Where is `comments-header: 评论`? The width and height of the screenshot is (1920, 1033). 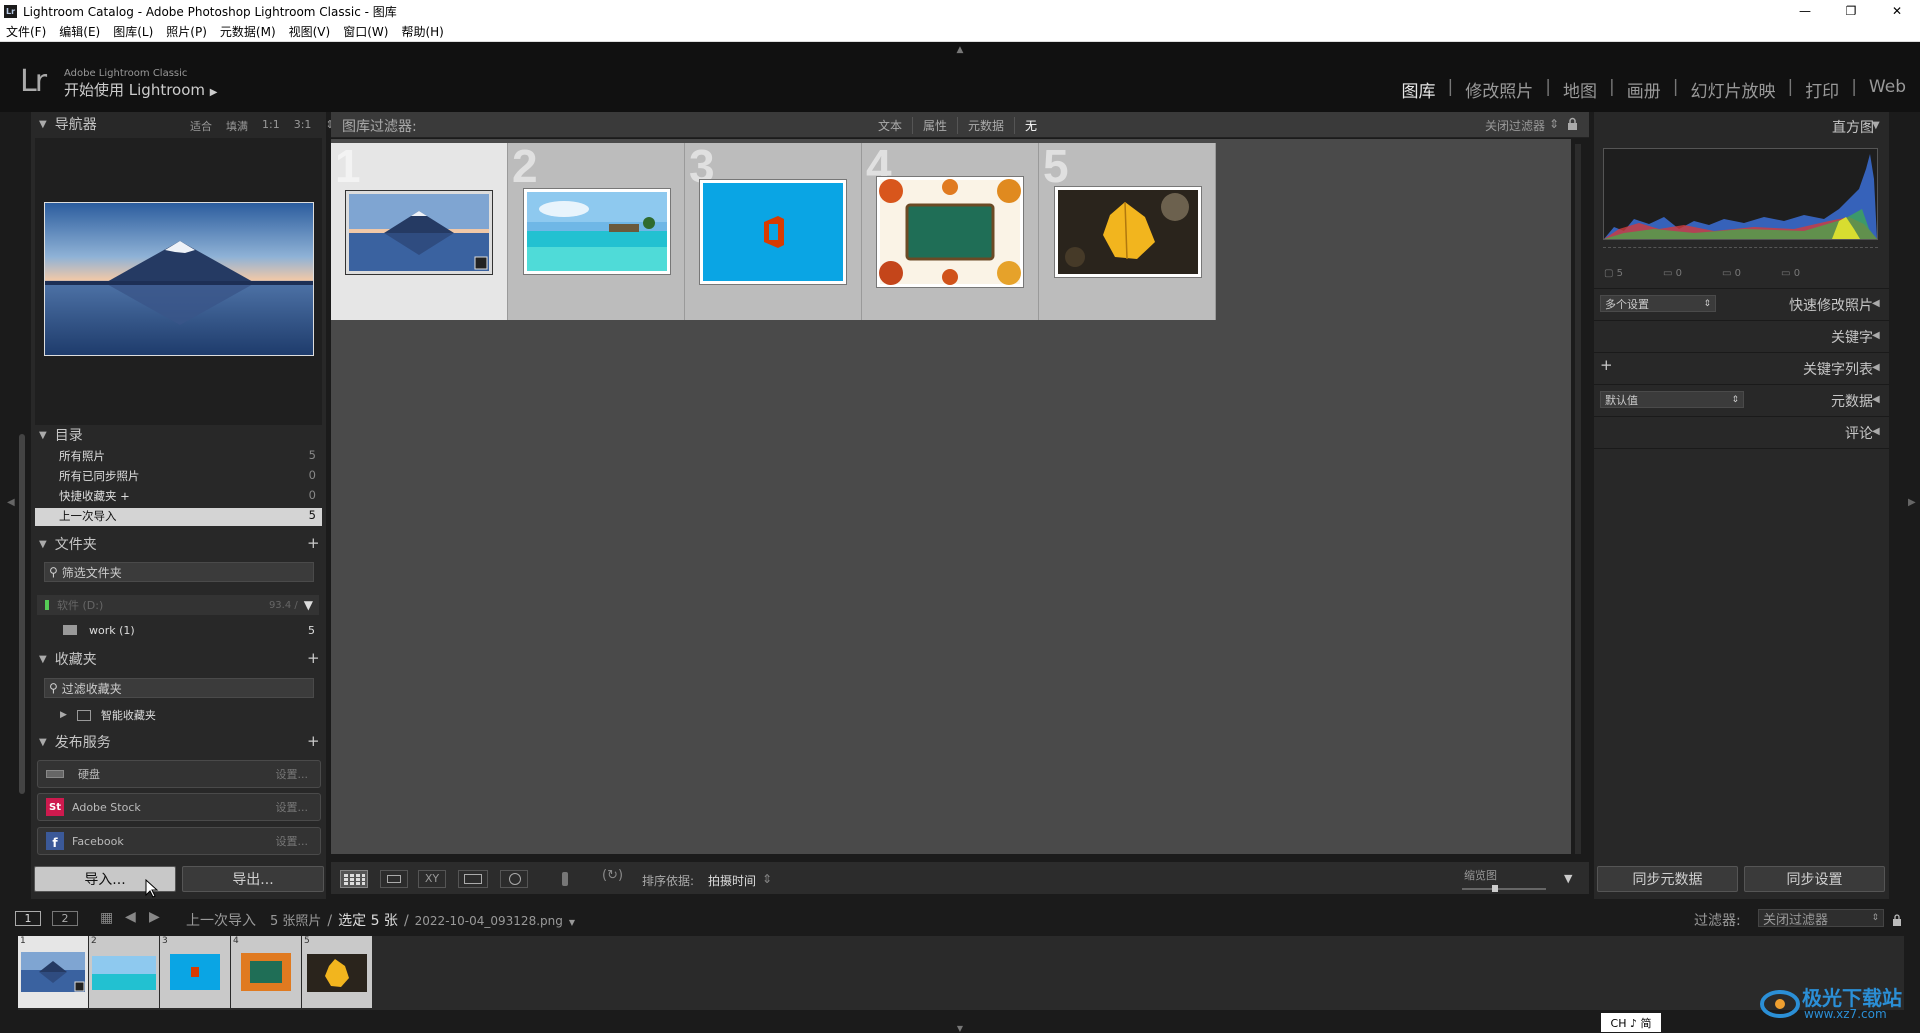
comments-header: 评论 is located at coordinates (1859, 433).